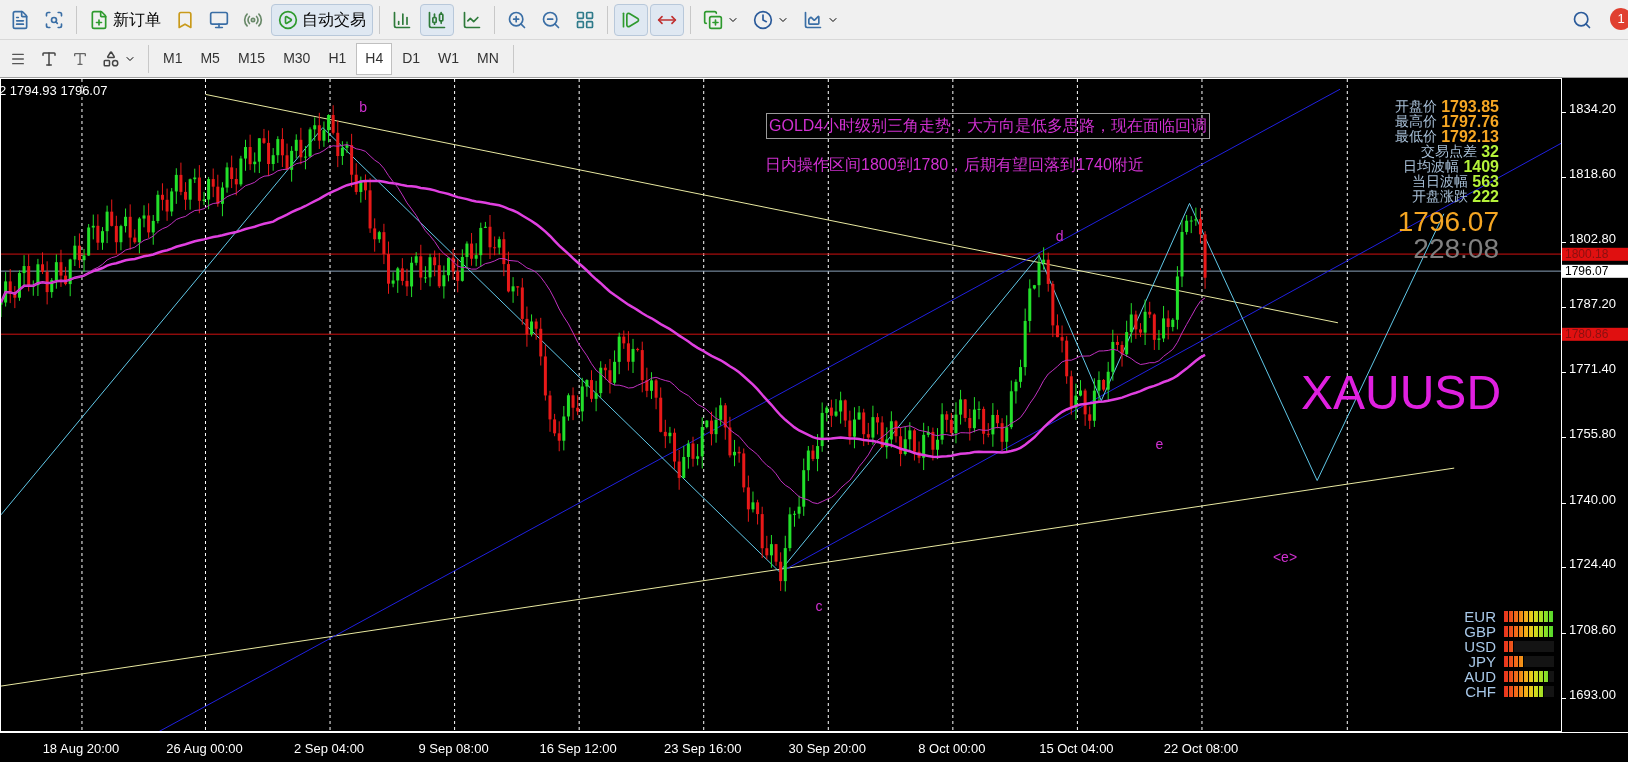  I want to click on info-value: 222, so click(1485, 196).